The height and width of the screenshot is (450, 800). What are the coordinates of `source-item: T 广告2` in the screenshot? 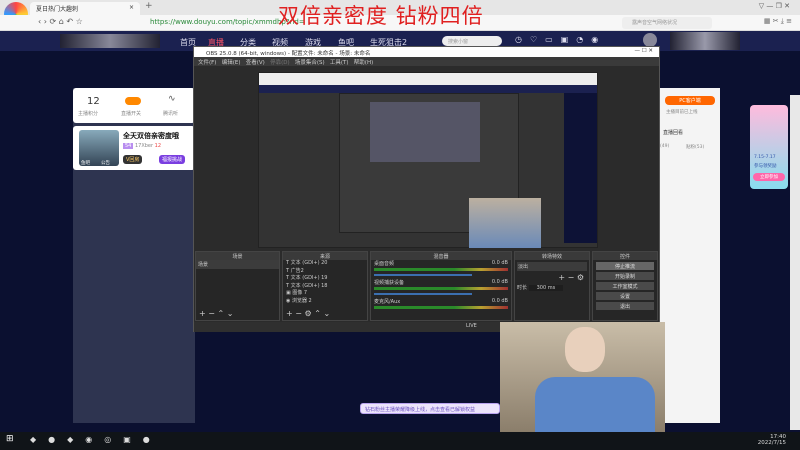 It's located at (325, 272).